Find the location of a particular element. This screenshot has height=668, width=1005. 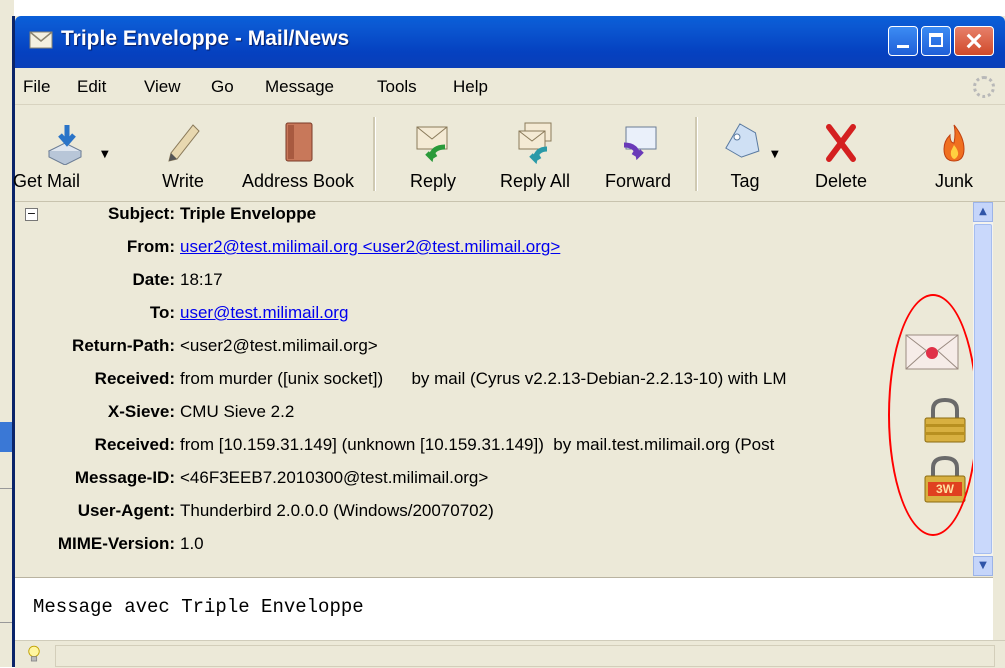

reply-all-icon is located at coordinates (535, 143).